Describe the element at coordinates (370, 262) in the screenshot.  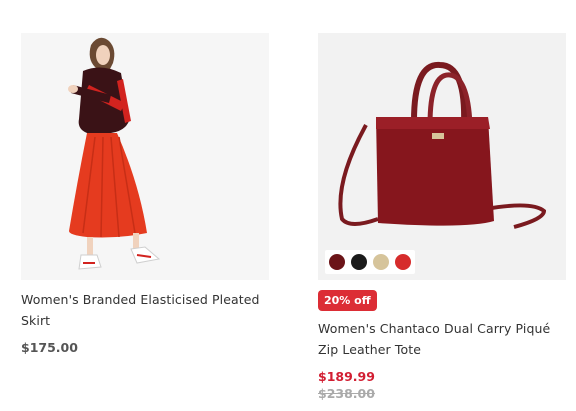
I see `color-swatches` at that location.